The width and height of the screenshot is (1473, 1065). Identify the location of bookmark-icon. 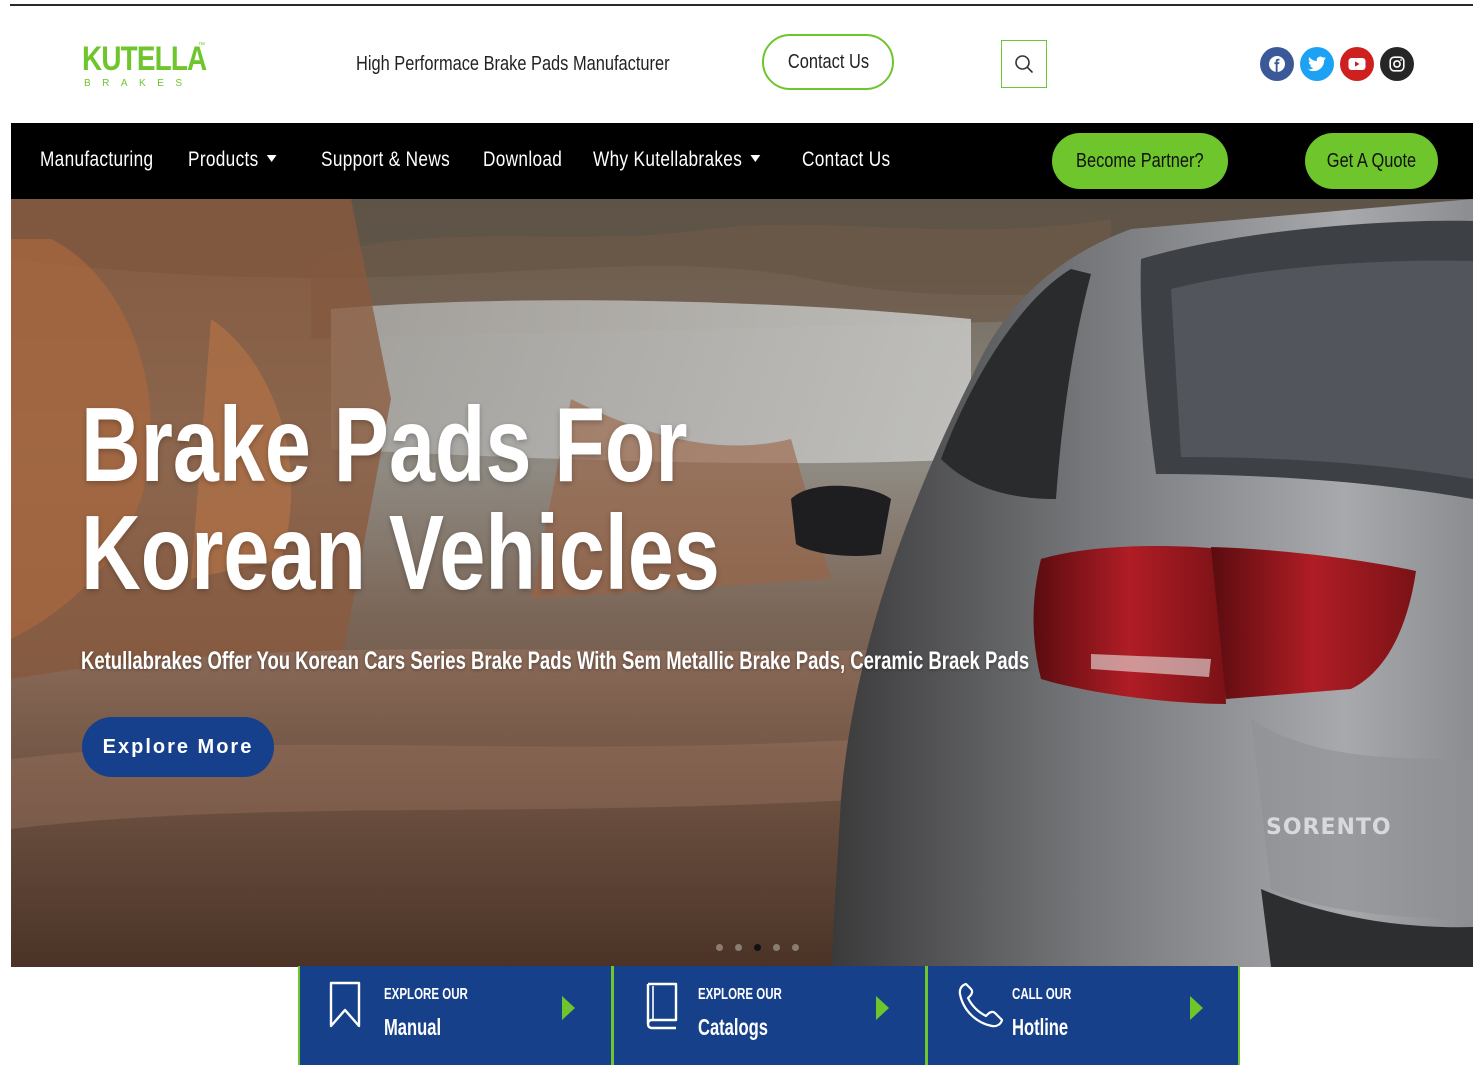
(345, 1004).